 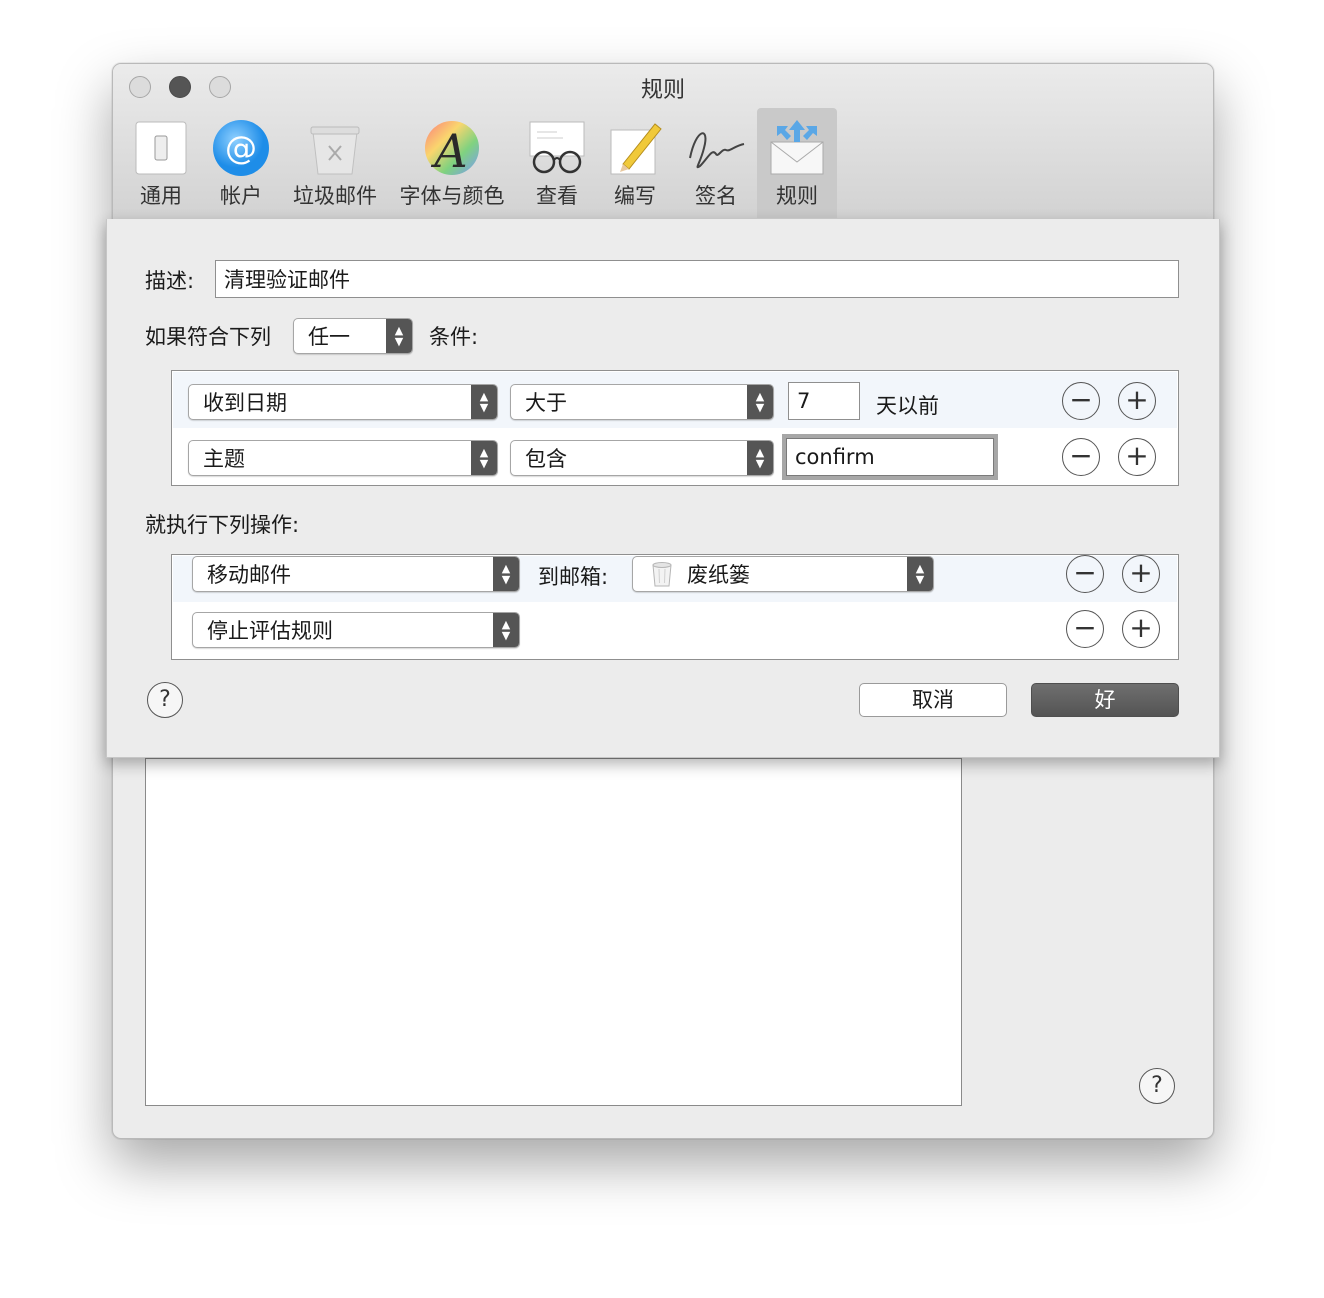 I want to click on ok-button: 好, so click(x=1105, y=700).